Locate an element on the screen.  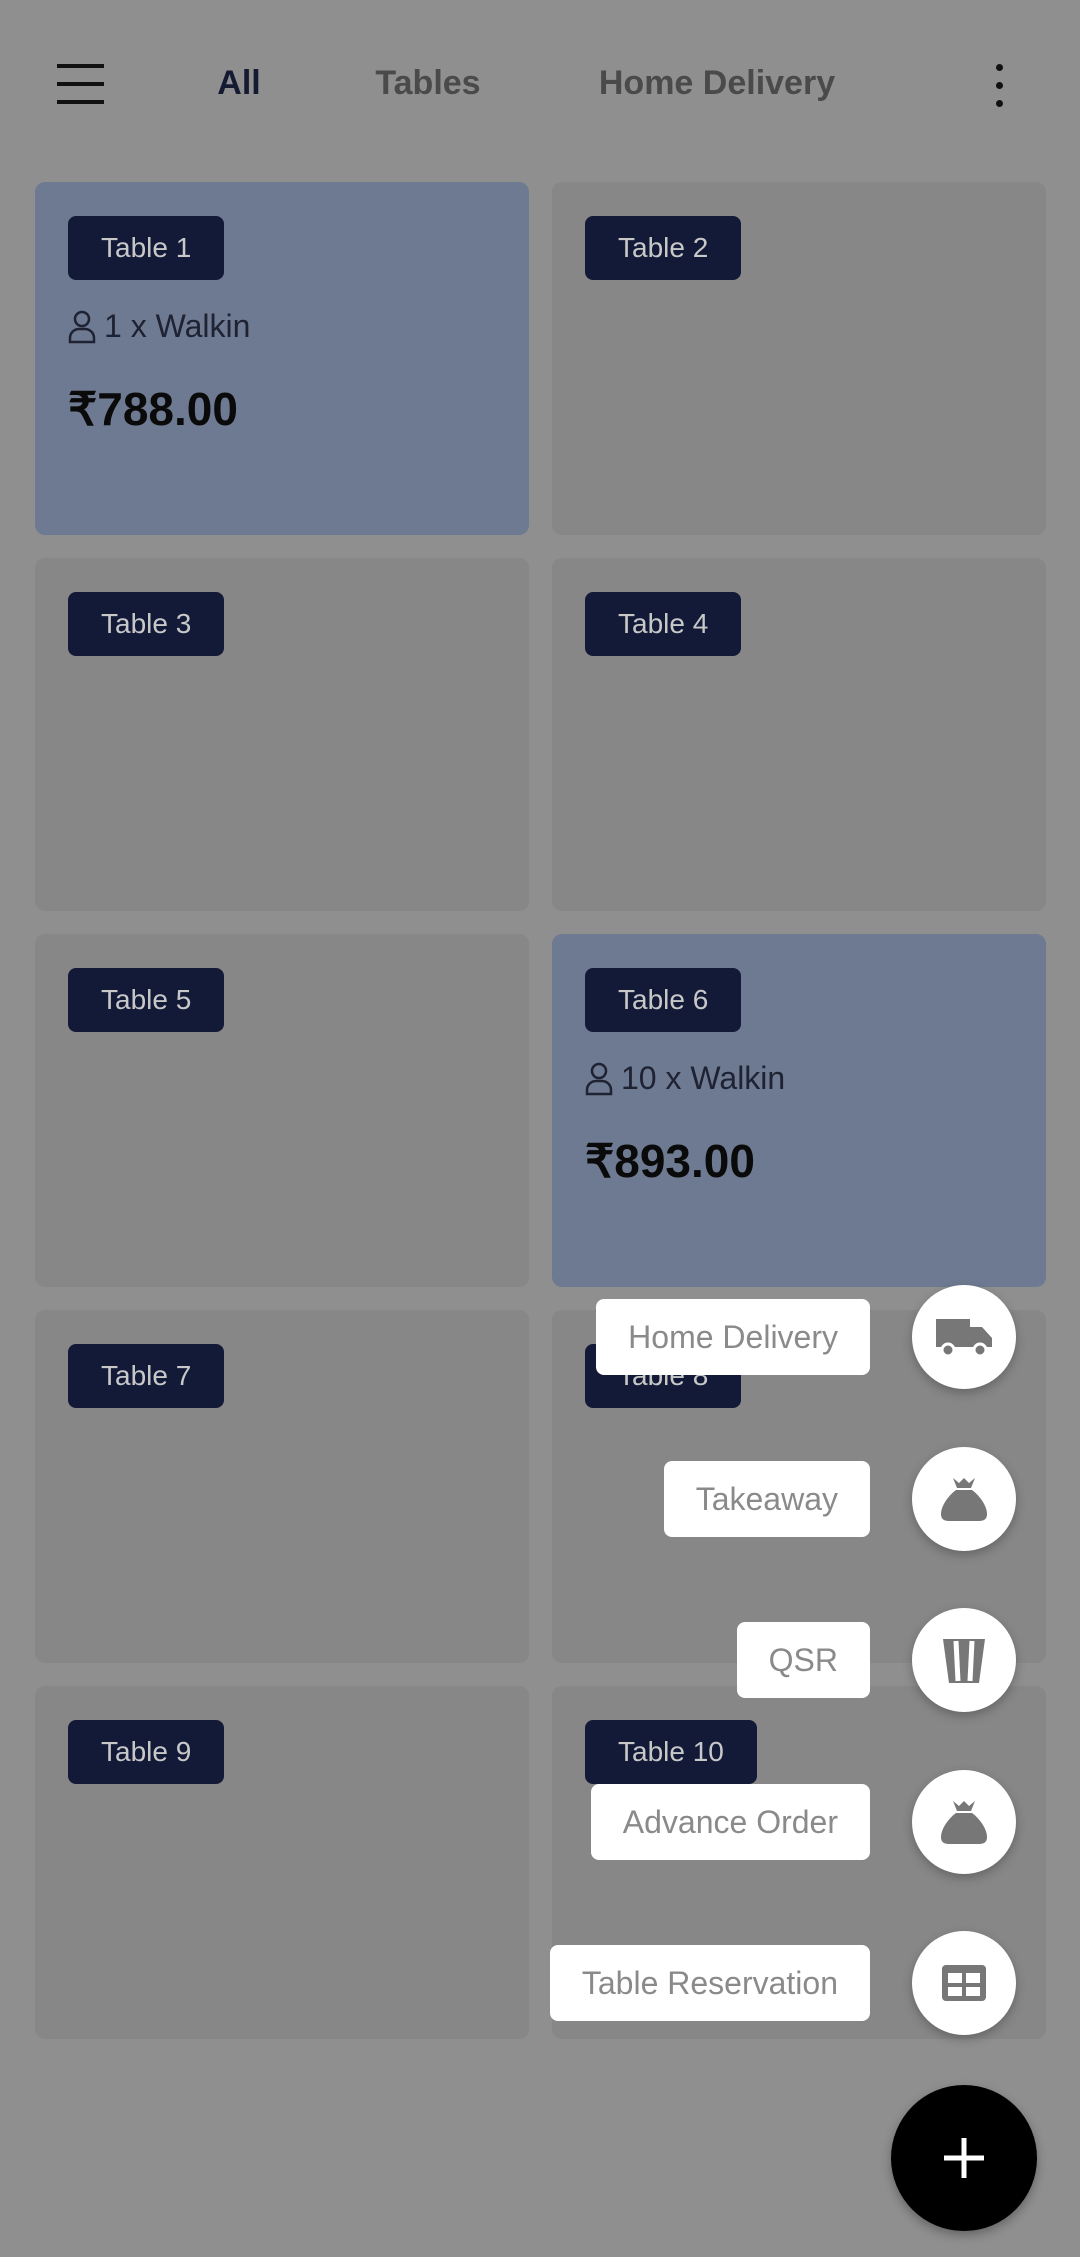
guest-count: 1 x Walkin is located at coordinates (177, 326).